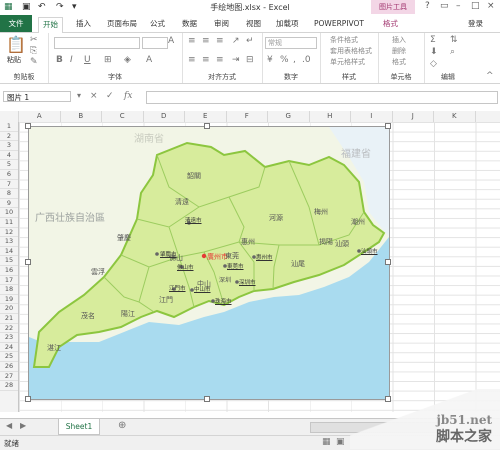 Image resolution: width=500 pixels, height=450 pixels. I want to click on row-header: 3, so click(9, 146).